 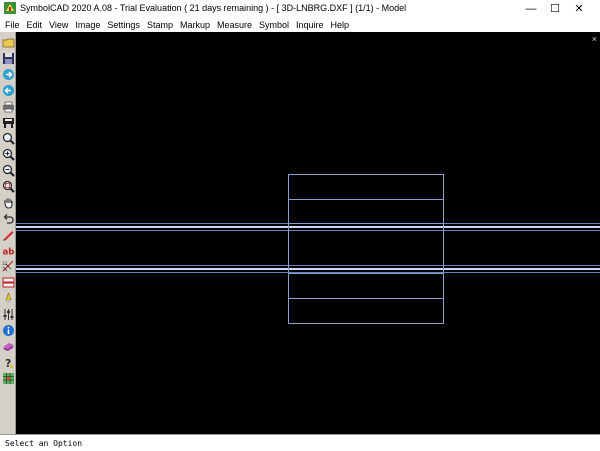 I want to click on help-icon: ?, so click(x=8, y=362).